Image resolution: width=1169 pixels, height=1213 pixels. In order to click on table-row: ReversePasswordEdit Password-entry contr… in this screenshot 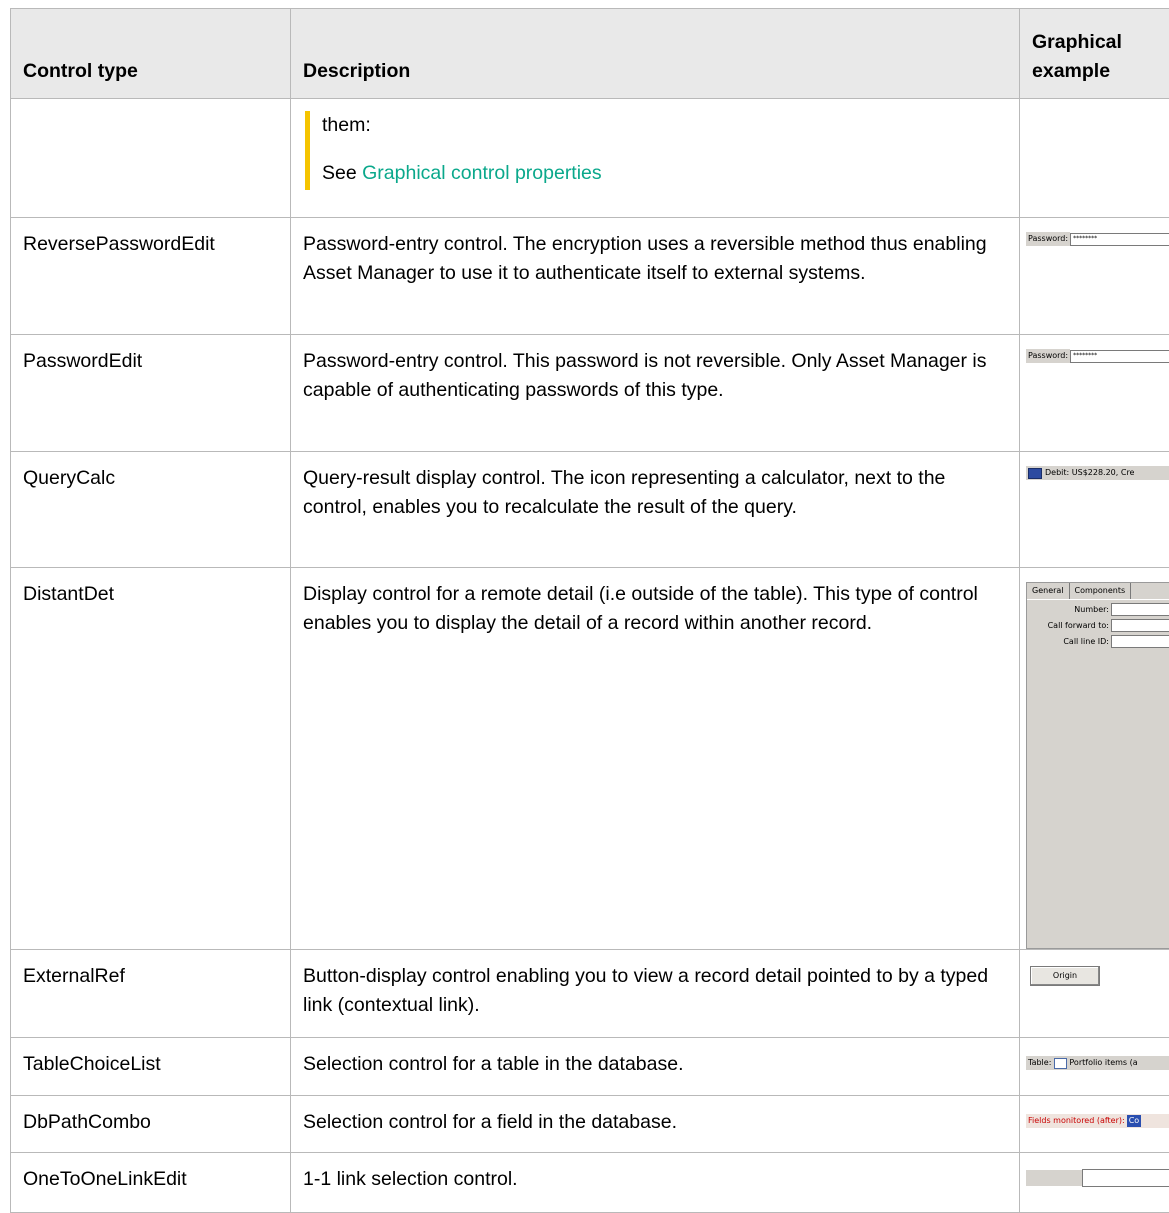, I will do `click(590, 276)`.